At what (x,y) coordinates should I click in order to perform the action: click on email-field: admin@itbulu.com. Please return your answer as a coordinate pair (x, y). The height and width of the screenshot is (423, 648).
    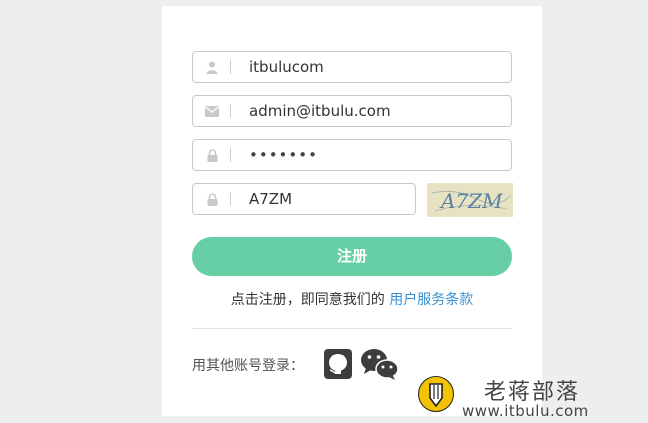
    Looking at the image, I should click on (352, 111).